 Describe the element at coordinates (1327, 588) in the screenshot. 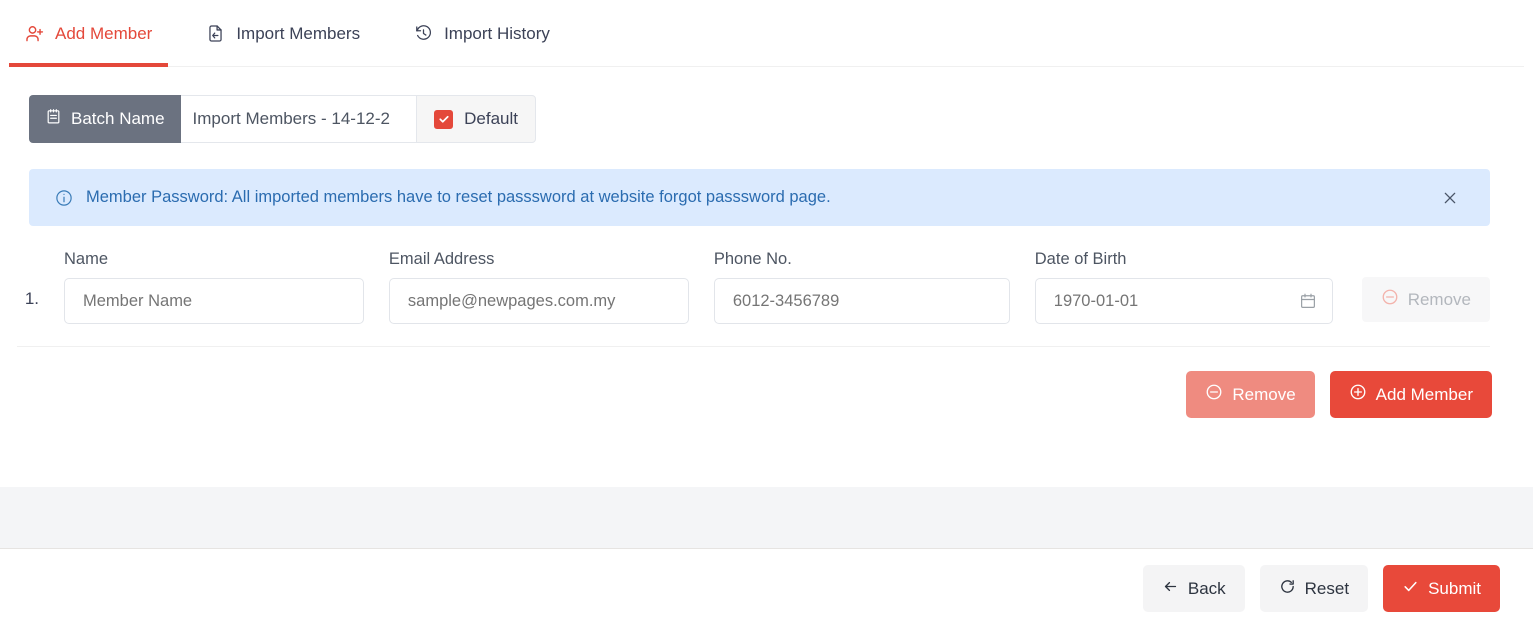

I see `reset-button-label: Reset` at that location.